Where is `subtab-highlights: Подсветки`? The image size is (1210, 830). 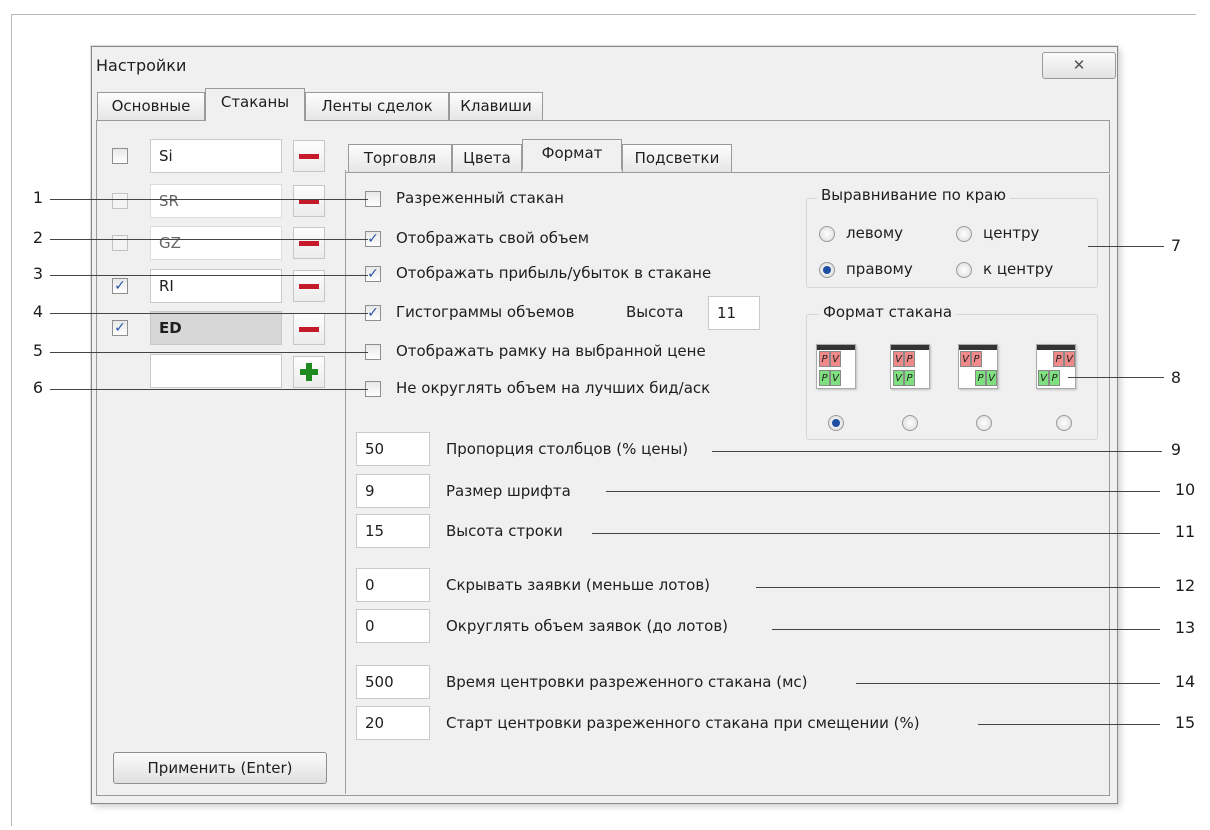
subtab-highlights: Подсветки is located at coordinates (677, 158).